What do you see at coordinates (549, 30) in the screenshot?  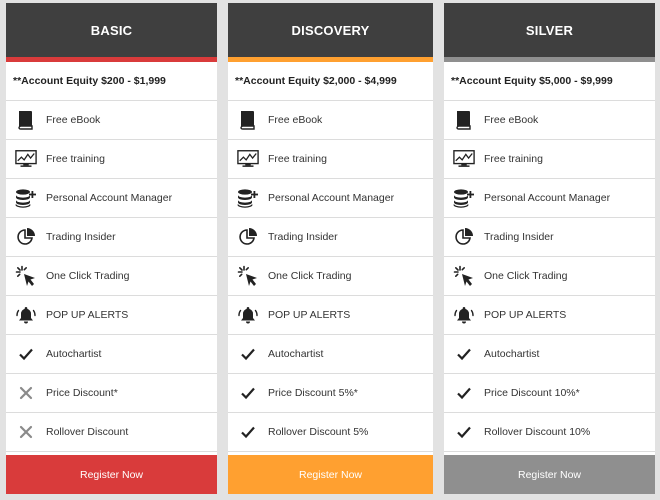 I see `plan-title: SILVER` at bounding box center [549, 30].